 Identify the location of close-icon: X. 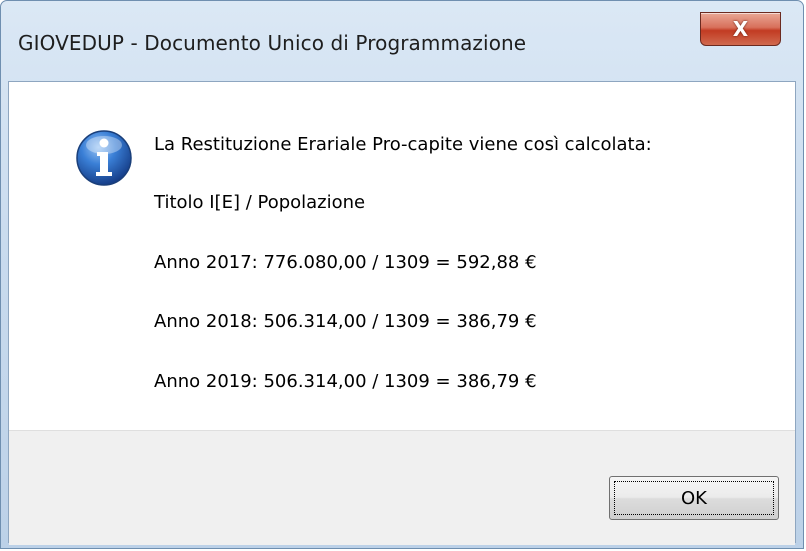
(740, 29).